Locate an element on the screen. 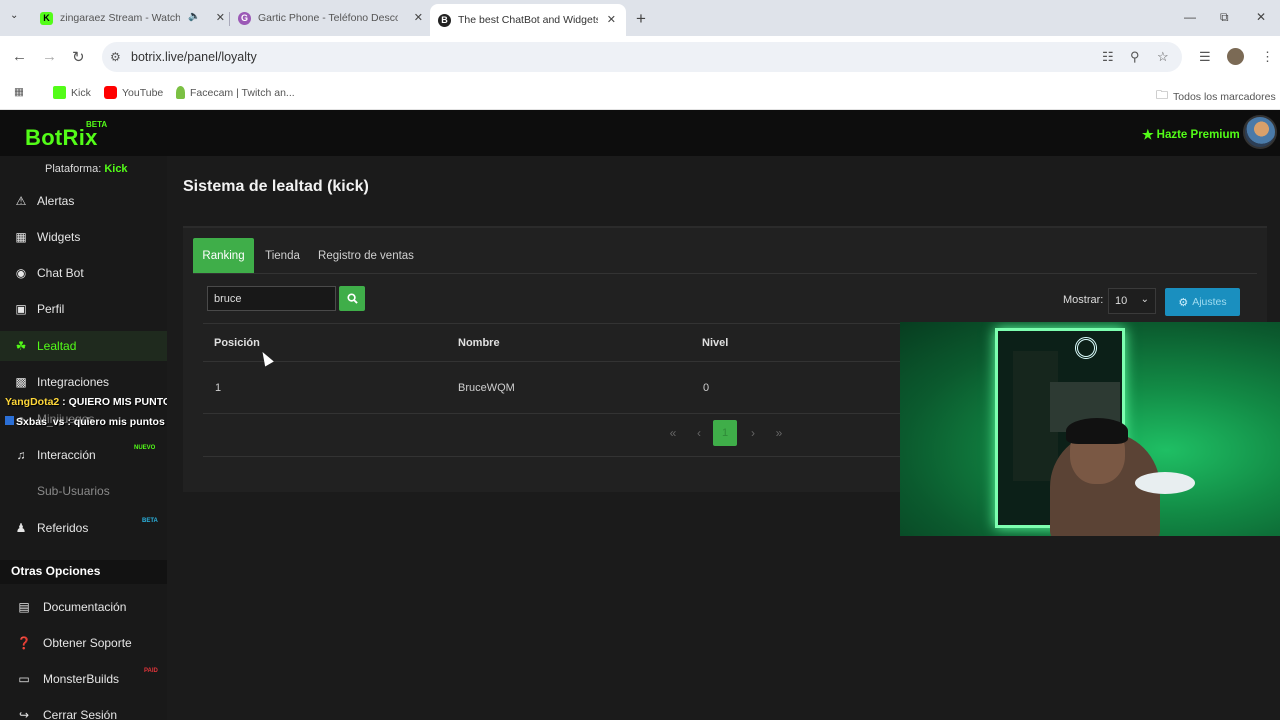  first-page-button: « is located at coordinates (673, 433).